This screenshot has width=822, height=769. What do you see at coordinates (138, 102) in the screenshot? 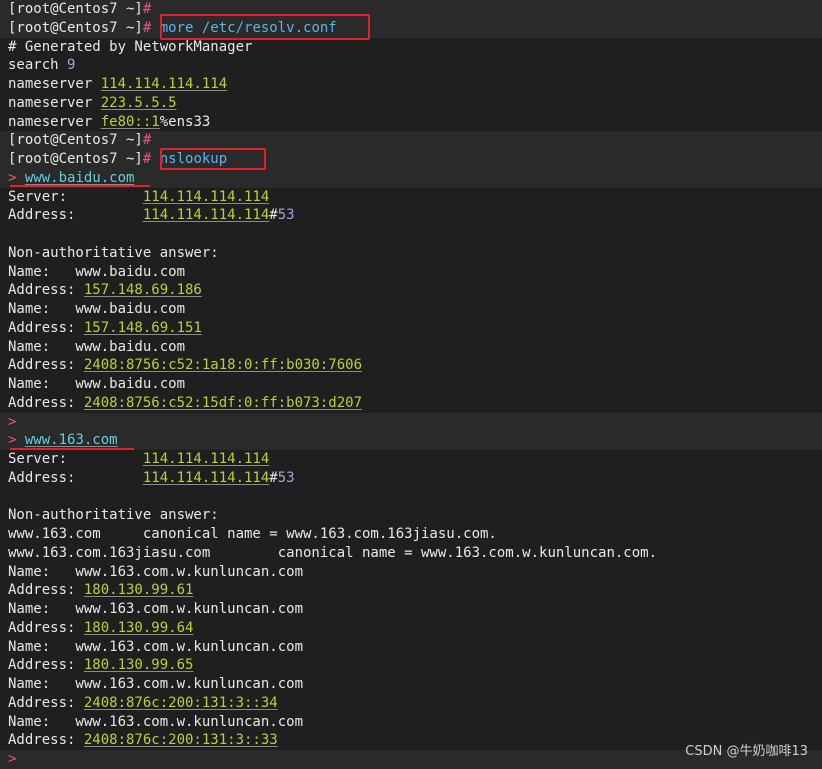
I see `ip-address: 223.5.5.5` at bounding box center [138, 102].